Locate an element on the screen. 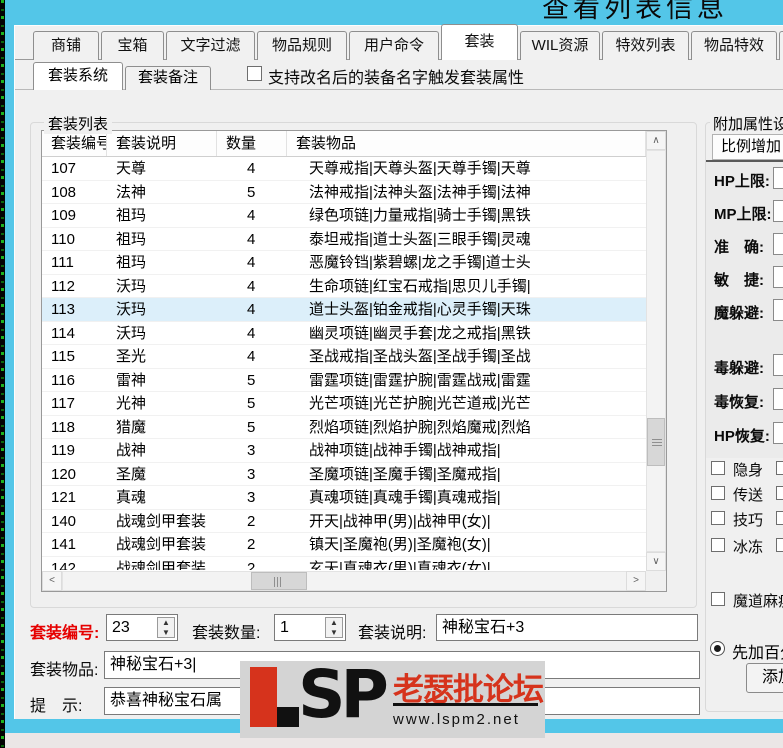 The width and height of the screenshot is (783, 748). vertical-scrollbar-track is located at coordinates (656, 351).